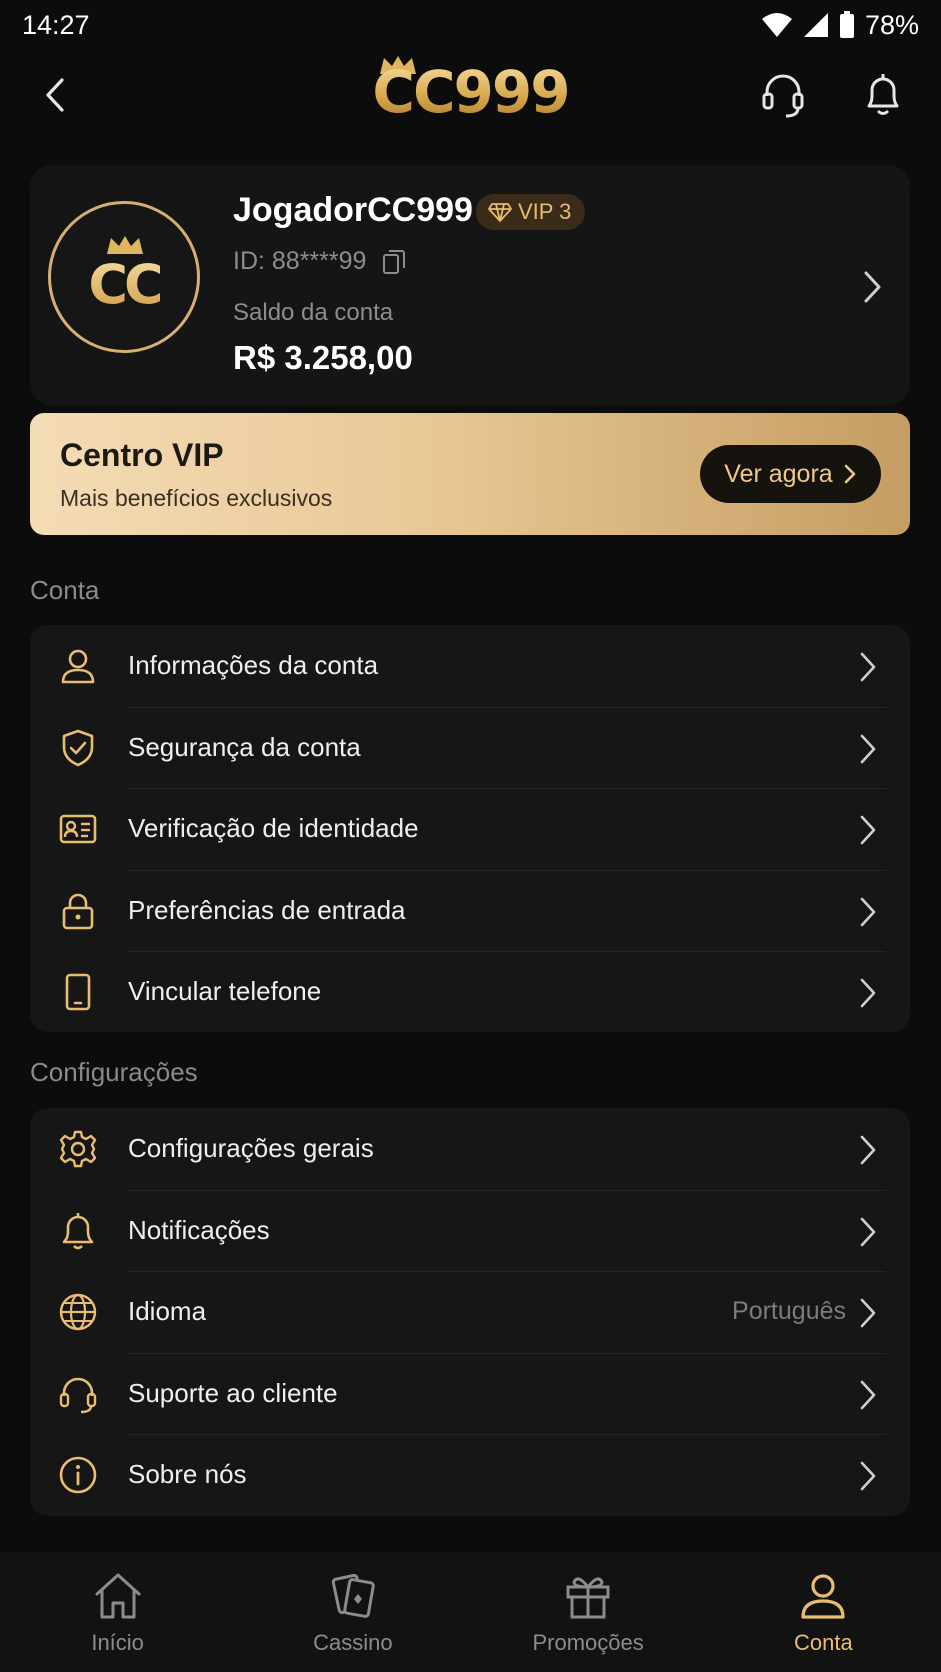 The width and height of the screenshot is (941, 1672). What do you see at coordinates (78, 747) in the screenshot?
I see `shield-check-icon` at bounding box center [78, 747].